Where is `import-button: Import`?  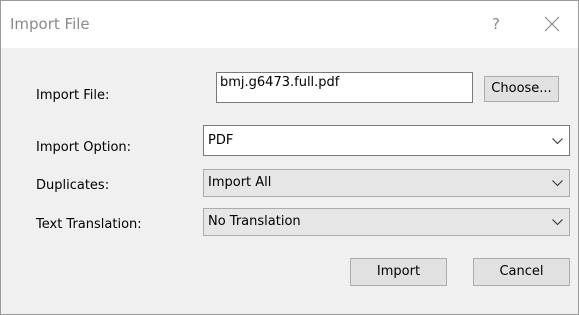 import-button: Import is located at coordinates (398, 272).